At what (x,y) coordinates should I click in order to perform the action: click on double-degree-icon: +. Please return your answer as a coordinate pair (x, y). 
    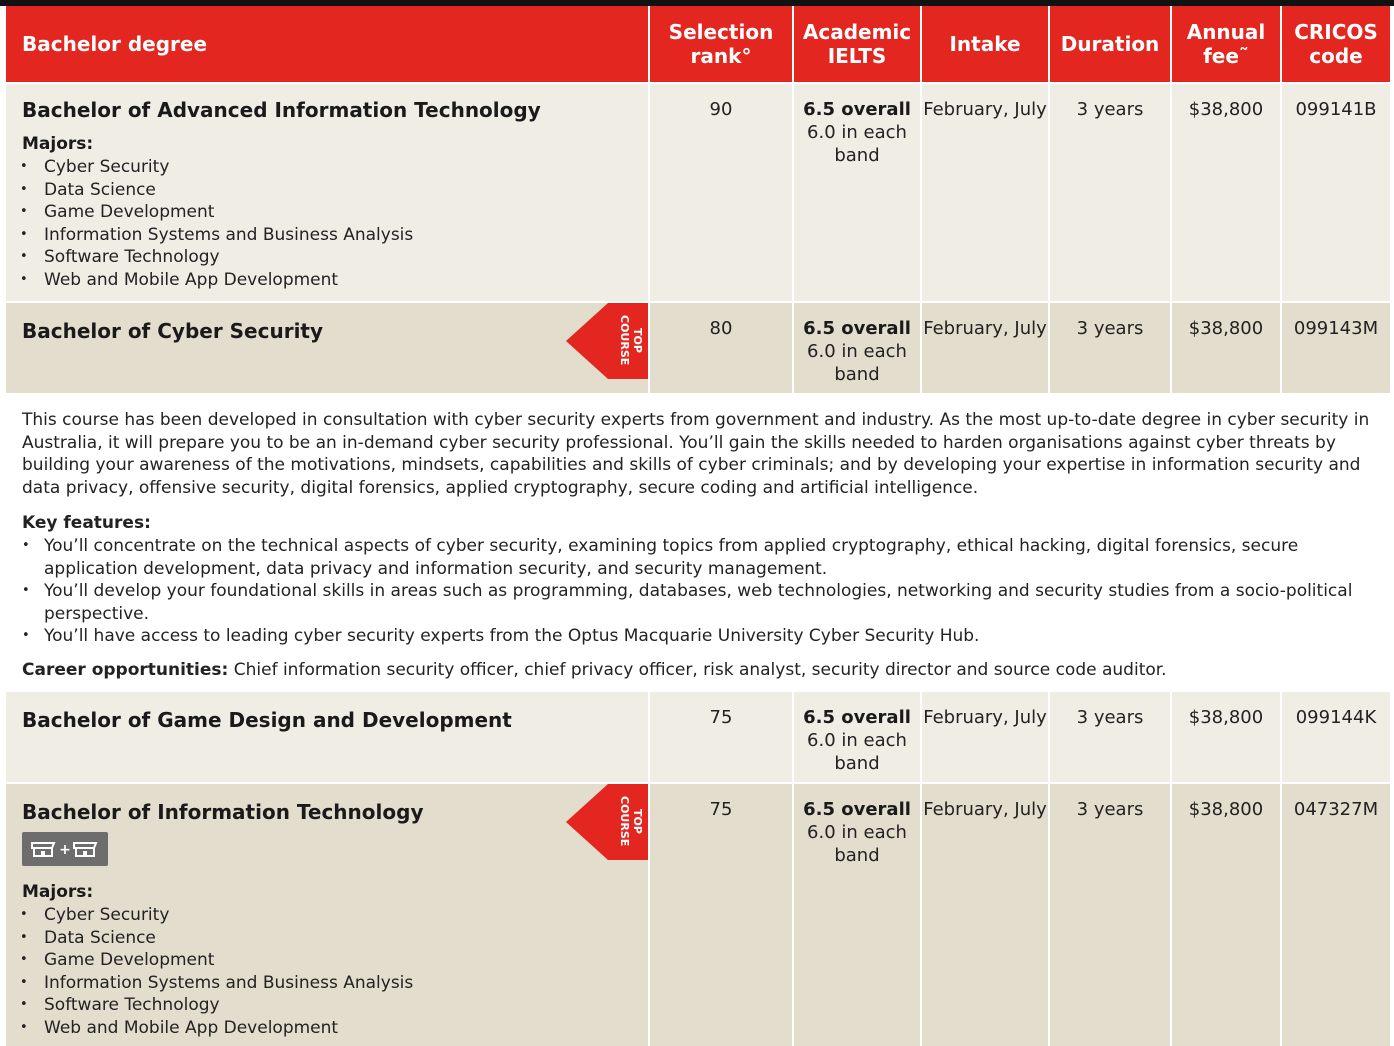
    Looking at the image, I should click on (65, 849).